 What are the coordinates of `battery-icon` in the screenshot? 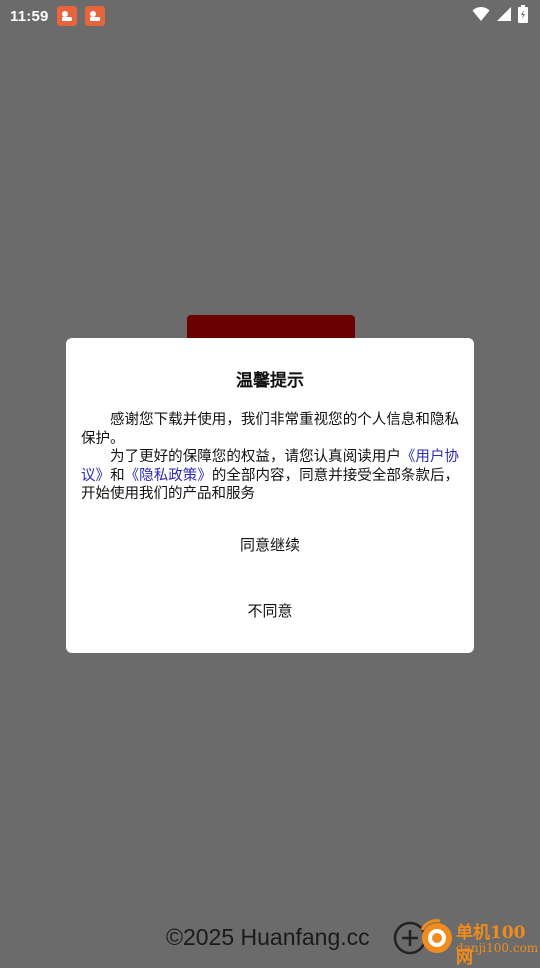 It's located at (523, 16).